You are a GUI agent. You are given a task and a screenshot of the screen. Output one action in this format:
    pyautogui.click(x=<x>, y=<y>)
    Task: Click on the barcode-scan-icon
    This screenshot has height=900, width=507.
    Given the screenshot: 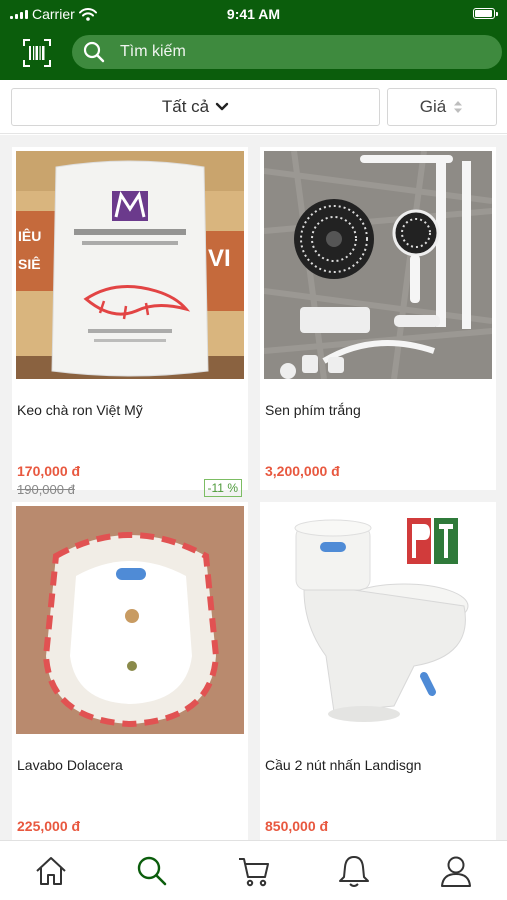 What is the action you would take?
    pyautogui.click(x=37, y=53)
    